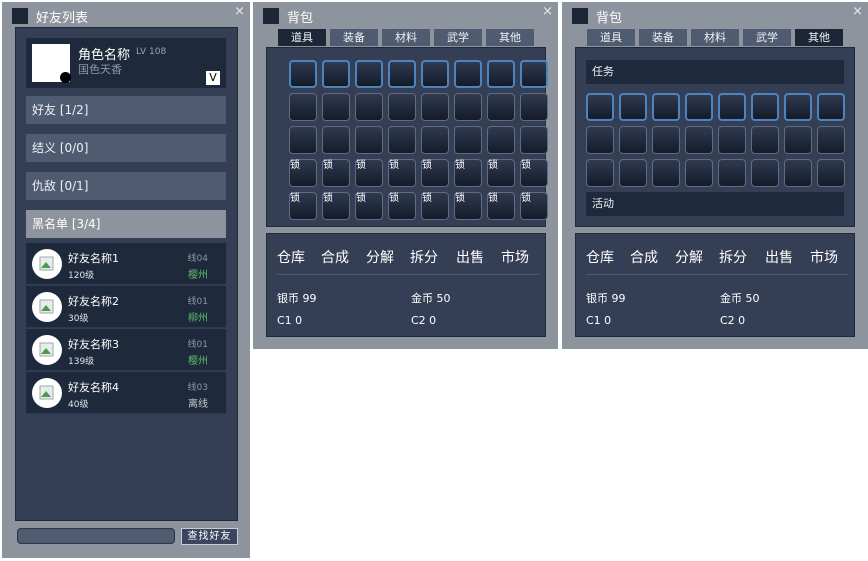  What do you see at coordinates (209, 536) in the screenshot?
I see `find-friend-button: 查找好友` at bounding box center [209, 536].